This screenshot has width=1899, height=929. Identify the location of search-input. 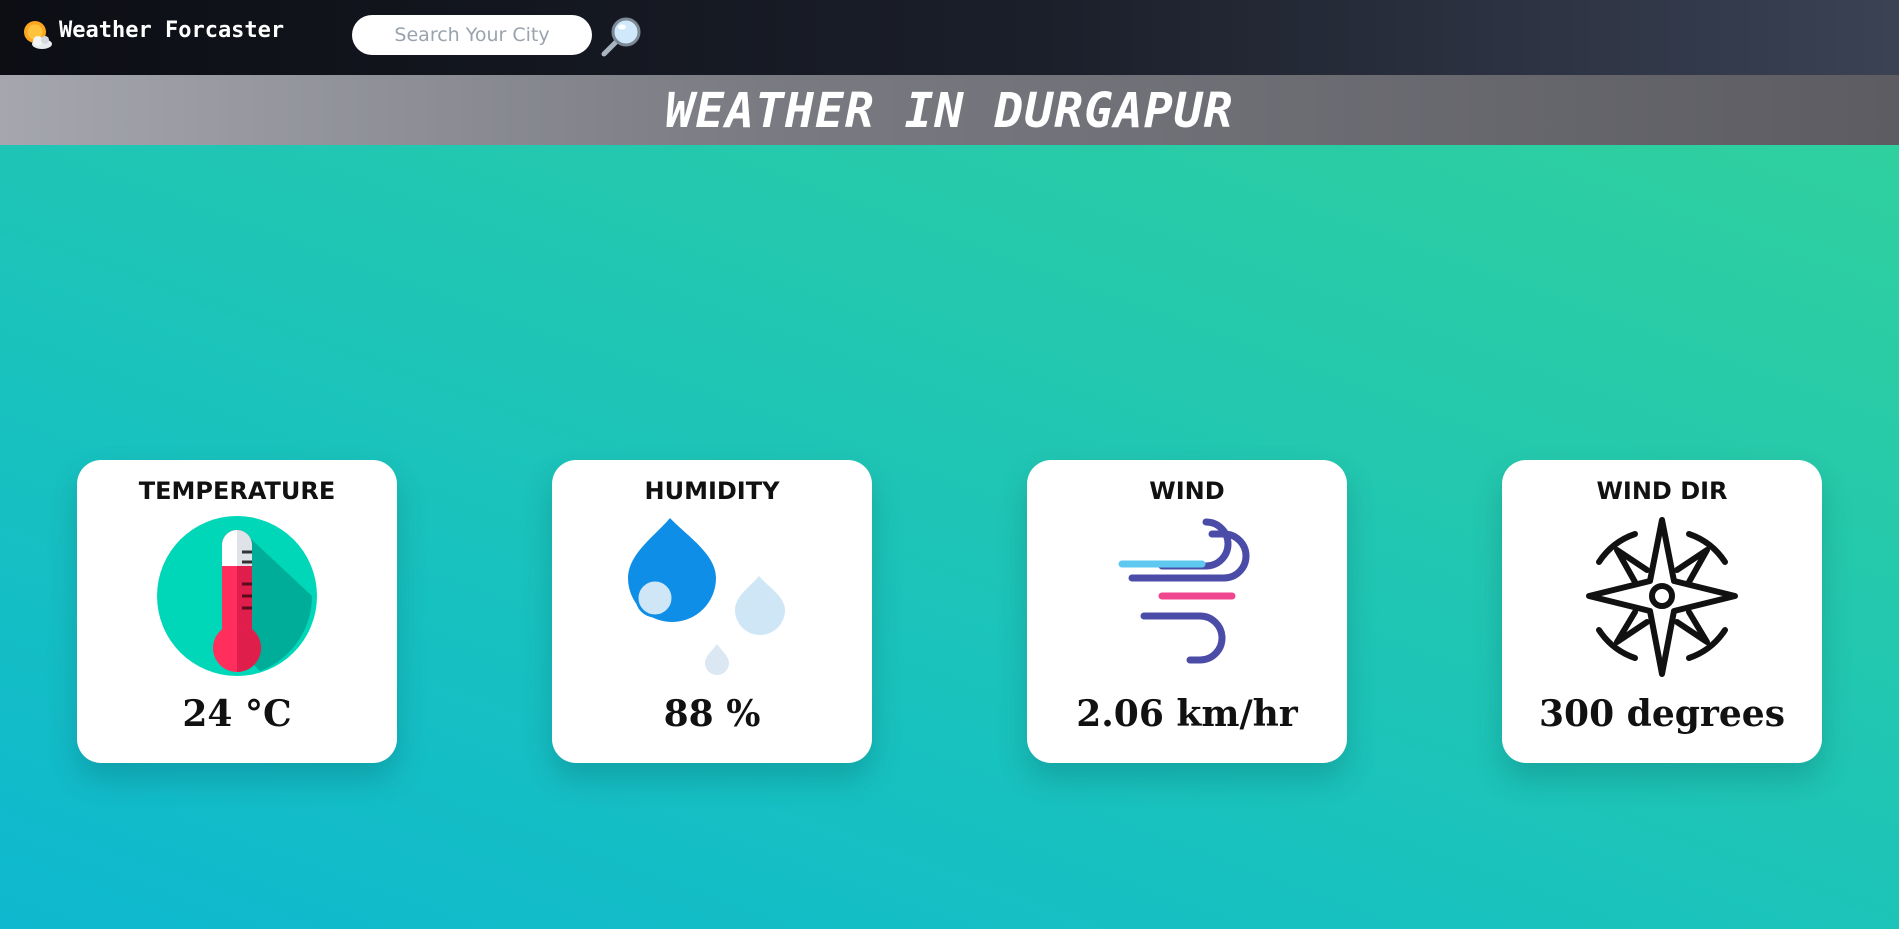
(472, 35).